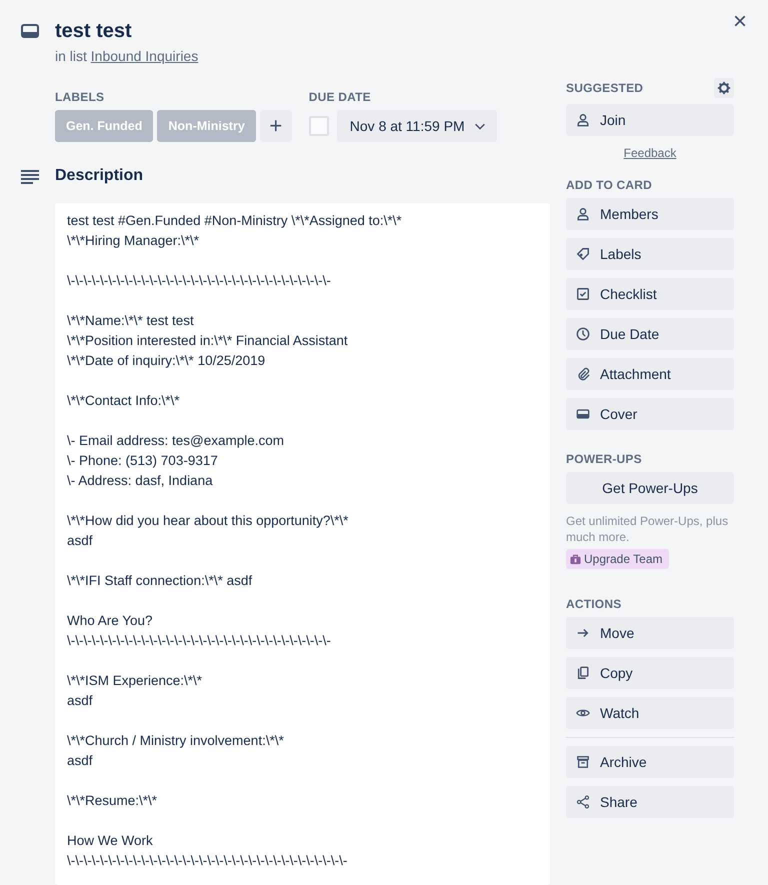 The image size is (768, 885). I want to click on sidebar-button: Archive, so click(650, 762).